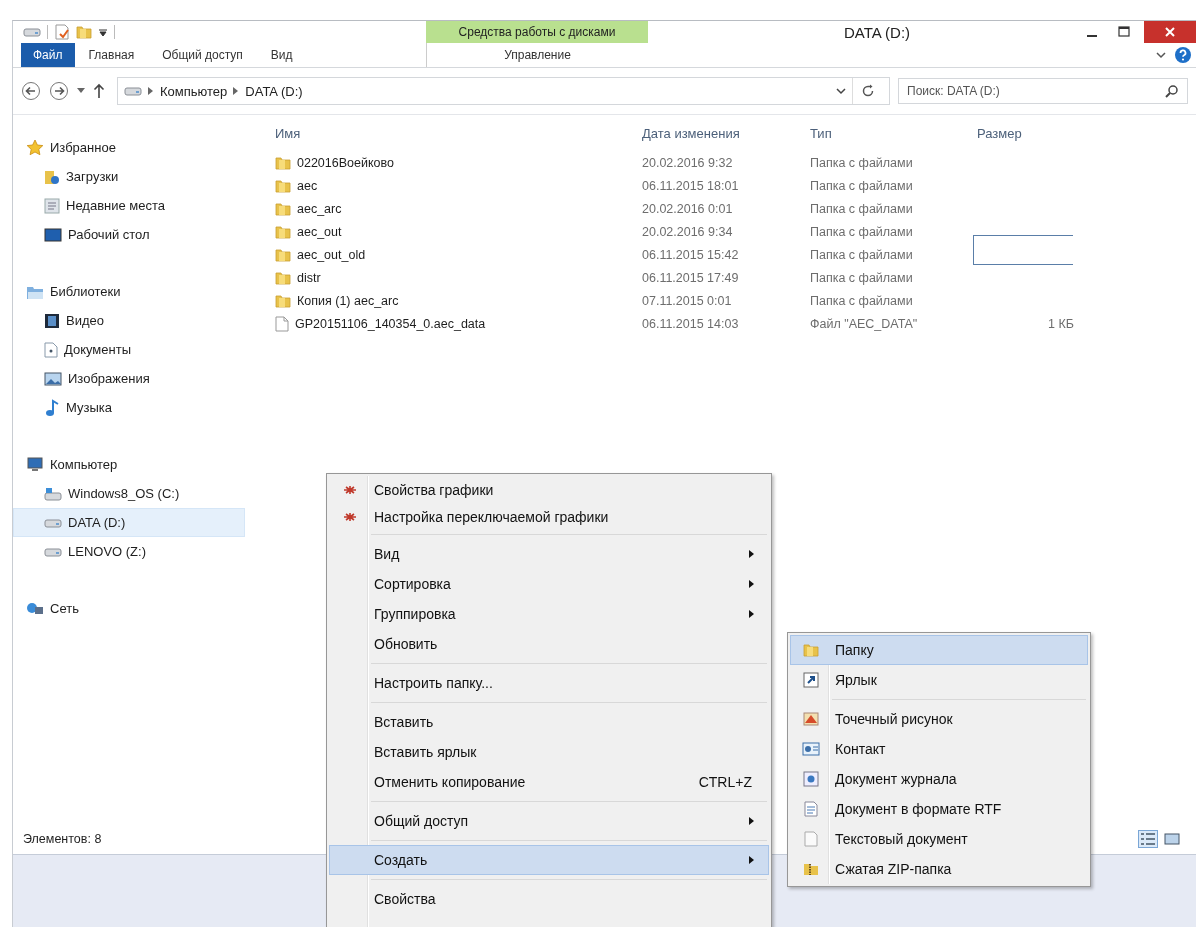 The height and width of the screenshot is (927, 1196). Describe the element at coordinates (129, 176) in the screenshot. I see `sidebar-item: Загрузки` at that location.